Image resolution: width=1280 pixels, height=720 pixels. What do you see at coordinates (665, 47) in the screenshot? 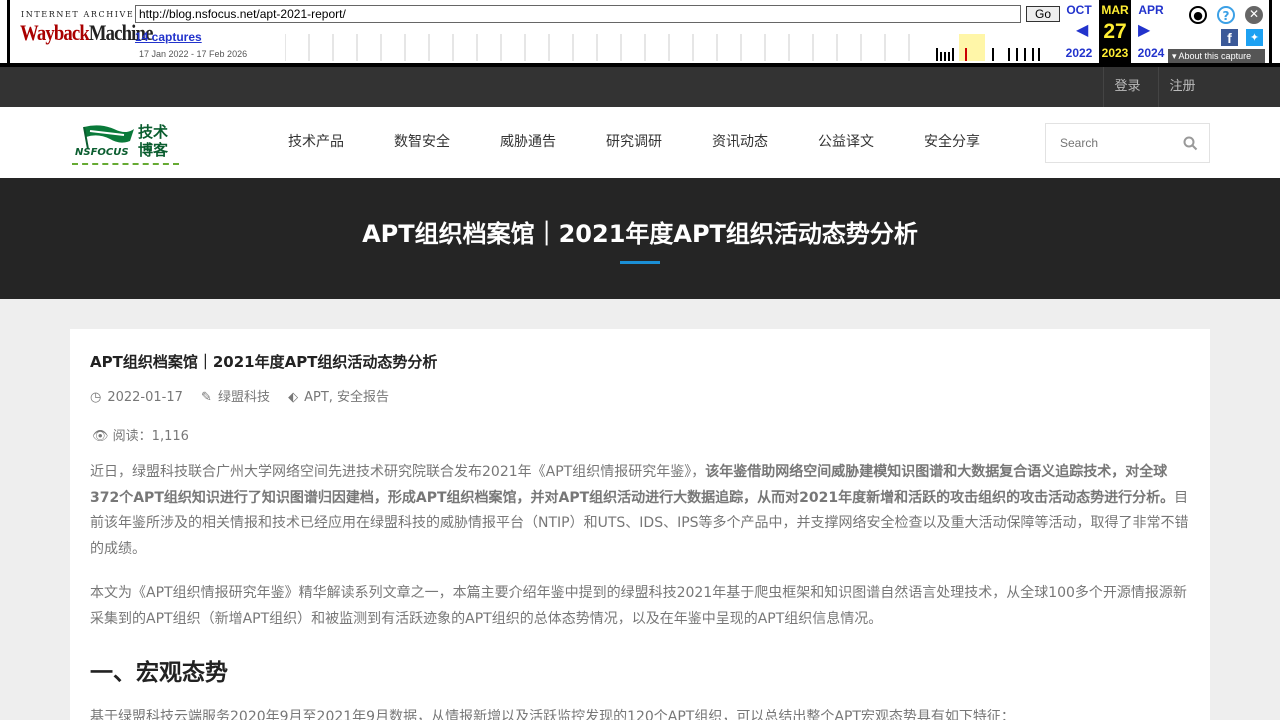
I see `capture-sparkline` at bounding box center [665, 47].